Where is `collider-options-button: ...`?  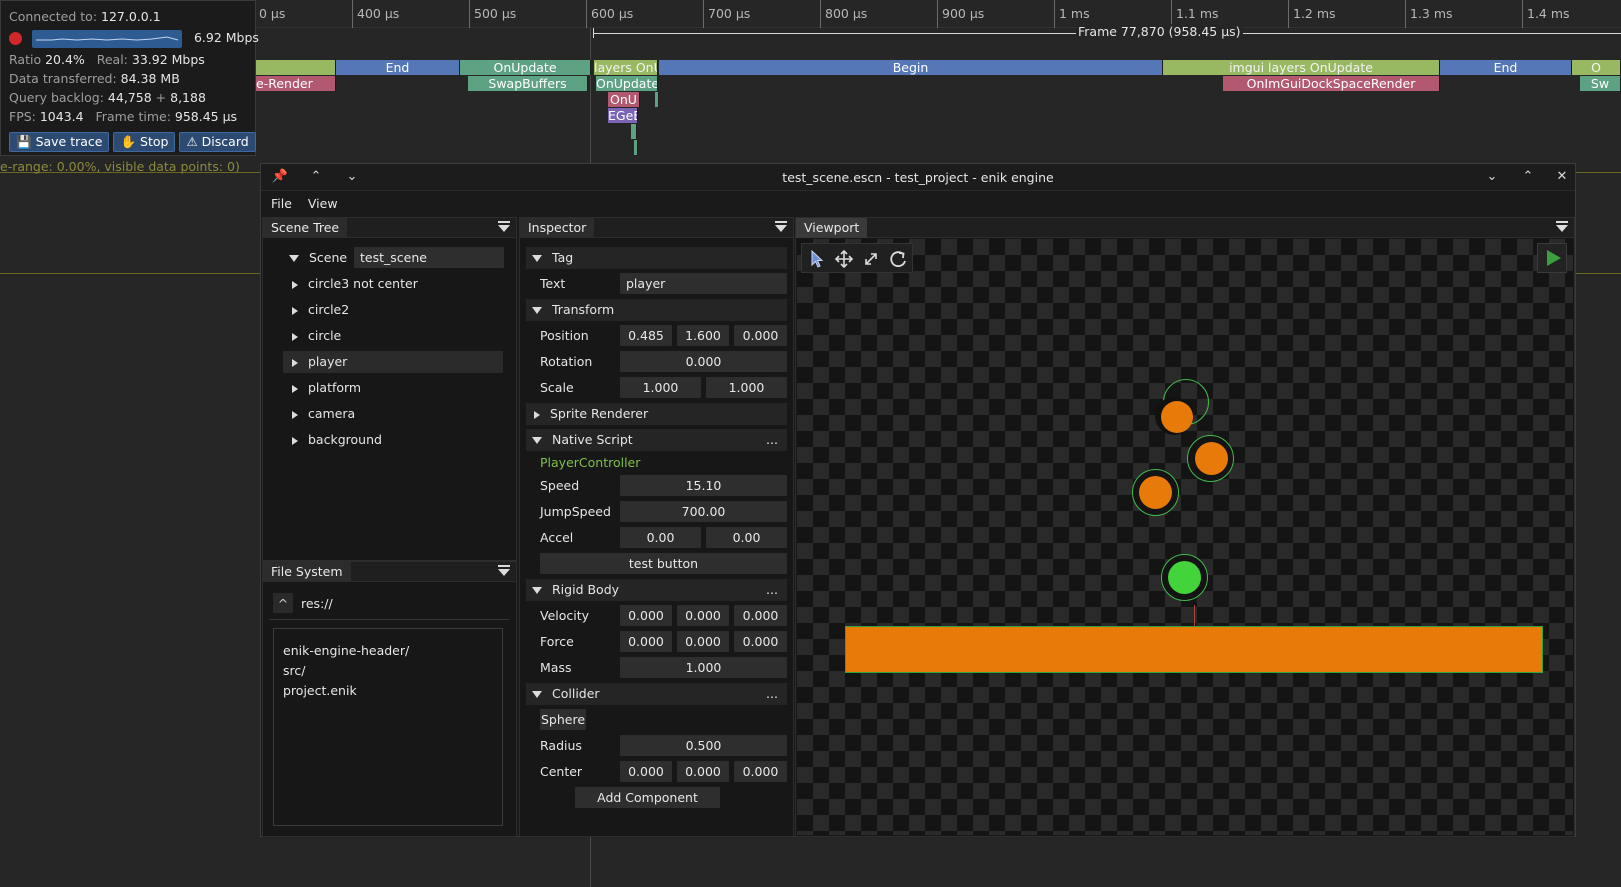 collider-options-button: ... is located at coordinates (772, 694).